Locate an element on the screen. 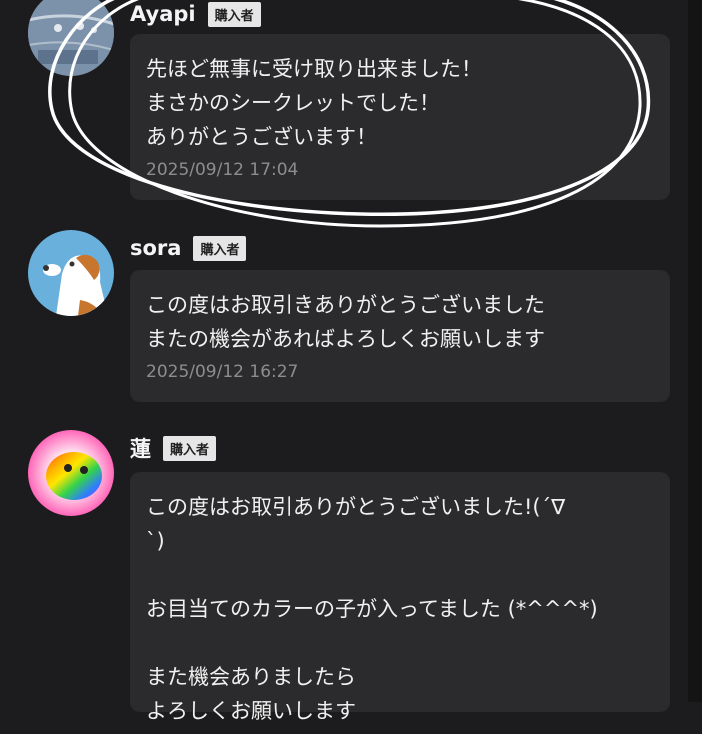 The image size is (702, 734). timestamp: 2025/09/12 16:27 is located at coordinates (222, 372).